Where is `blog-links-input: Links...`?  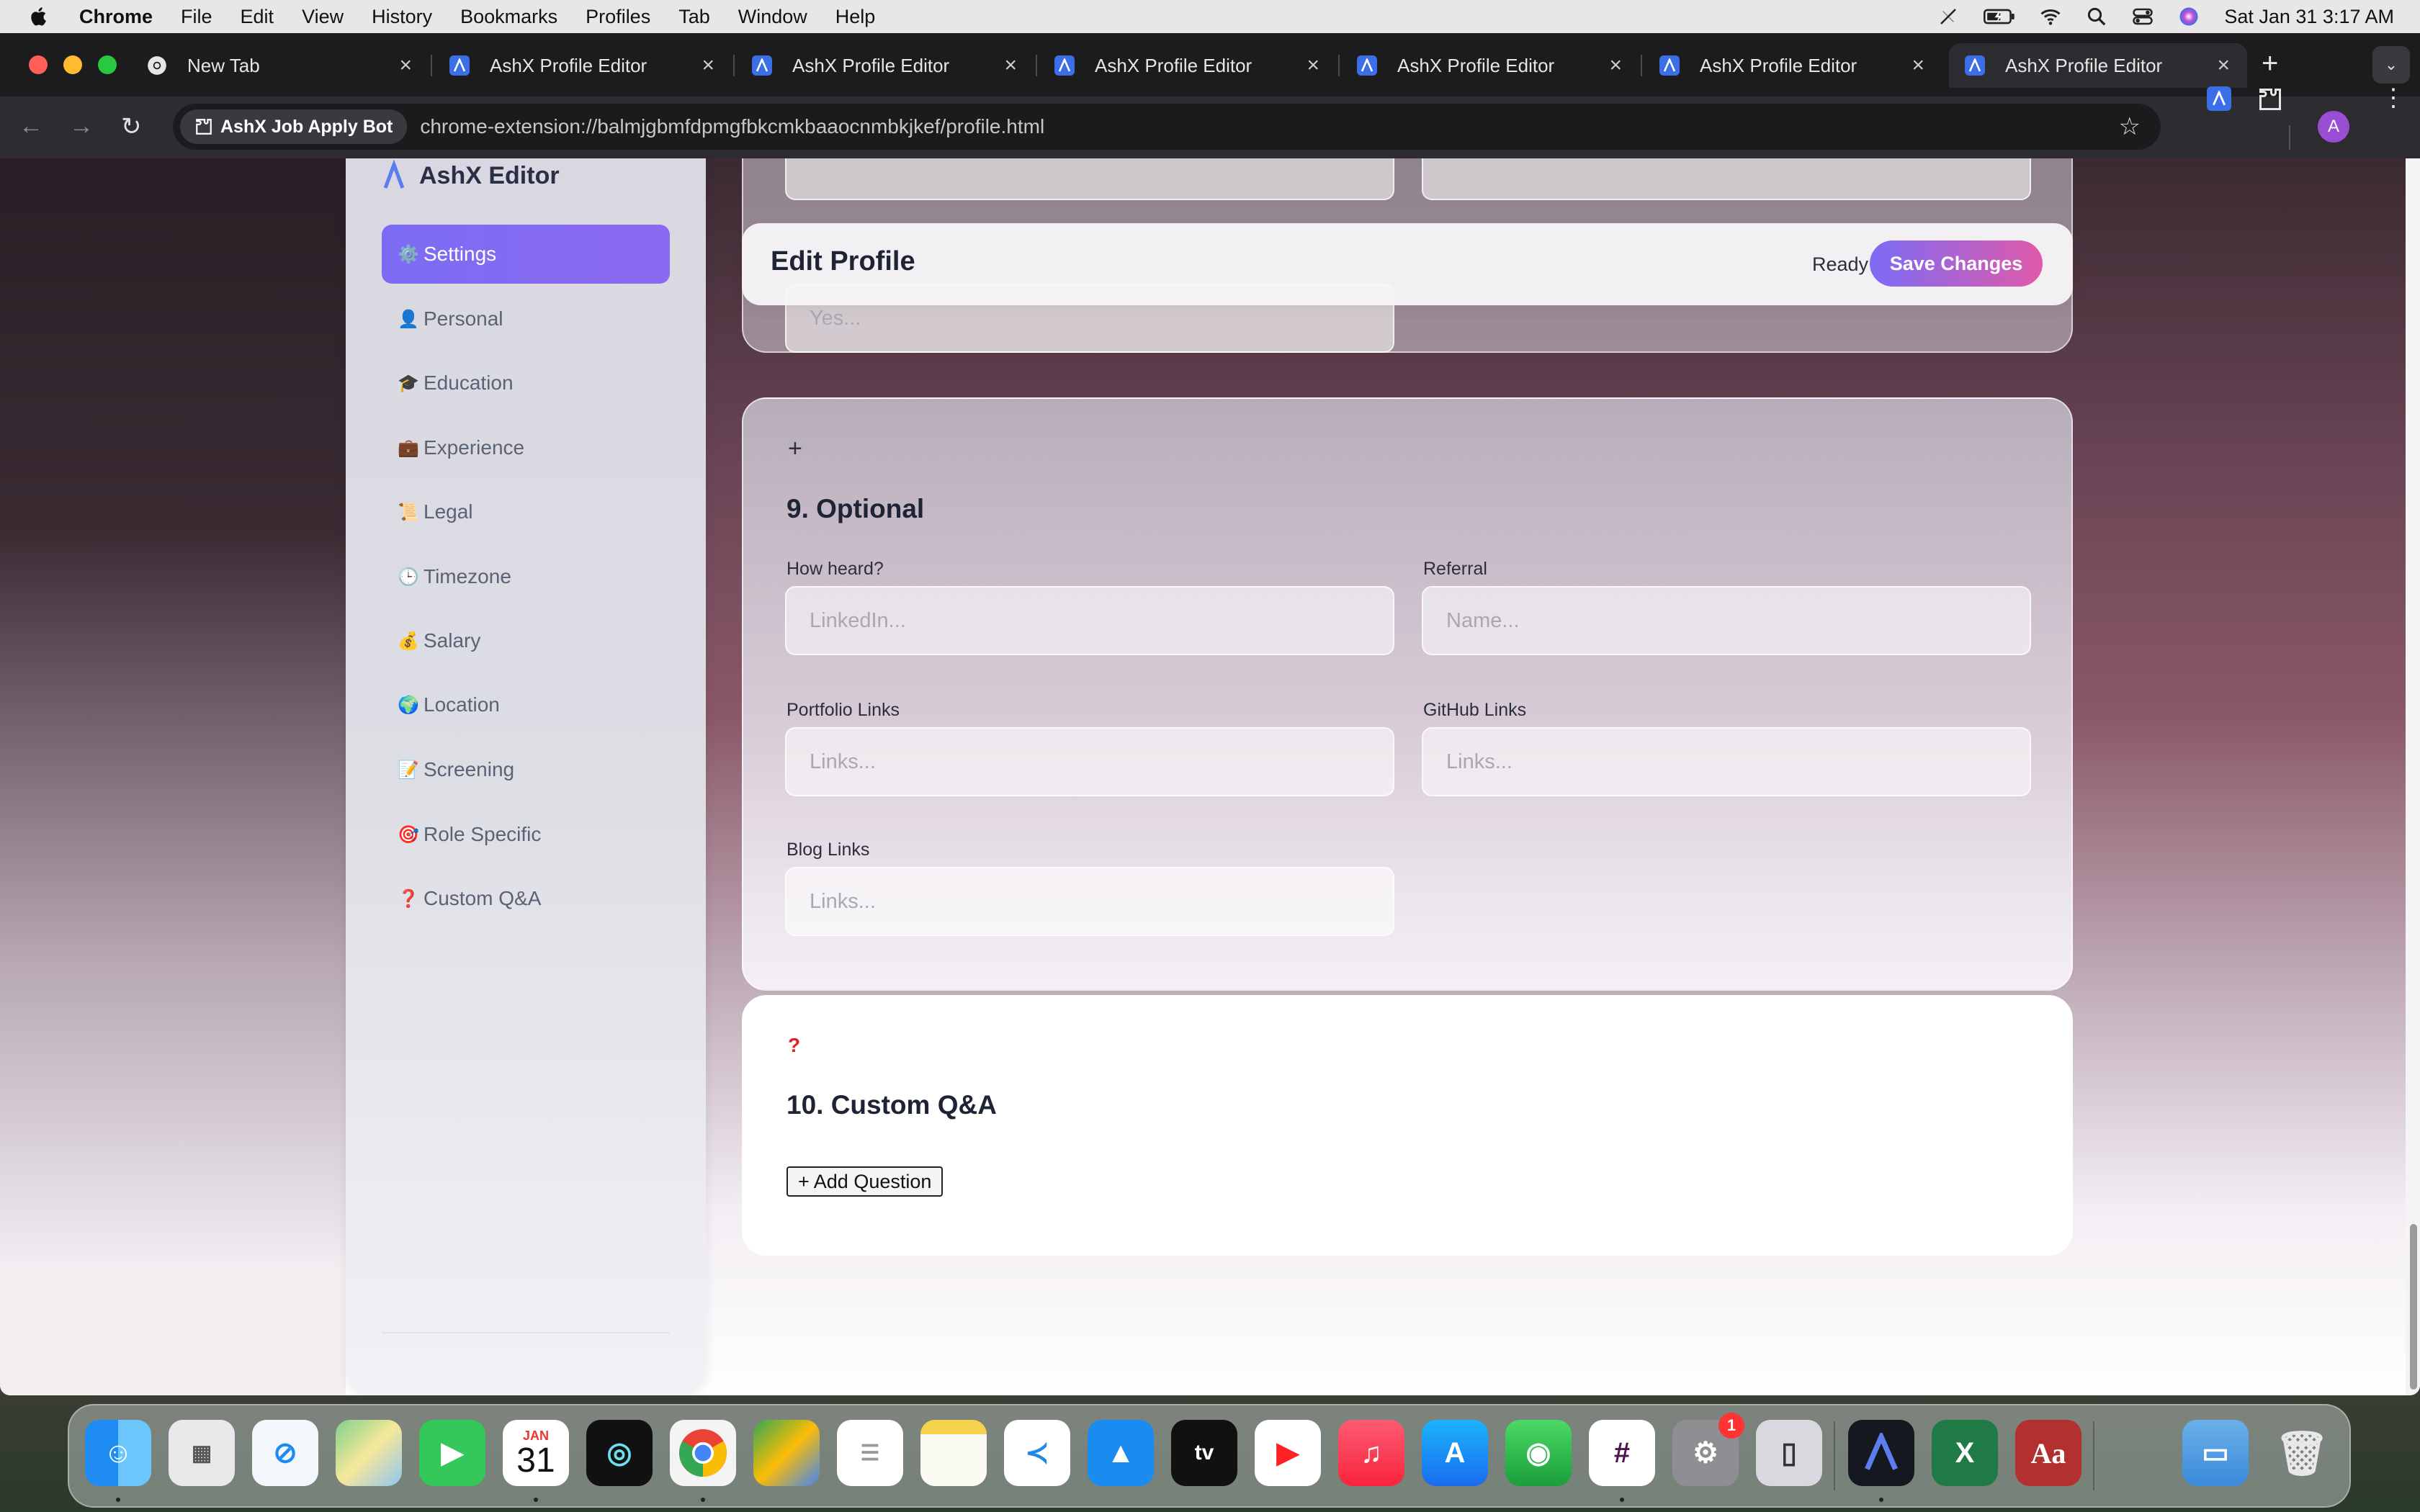
blog-links-input: Links... is located at coordinates (1089, 901).